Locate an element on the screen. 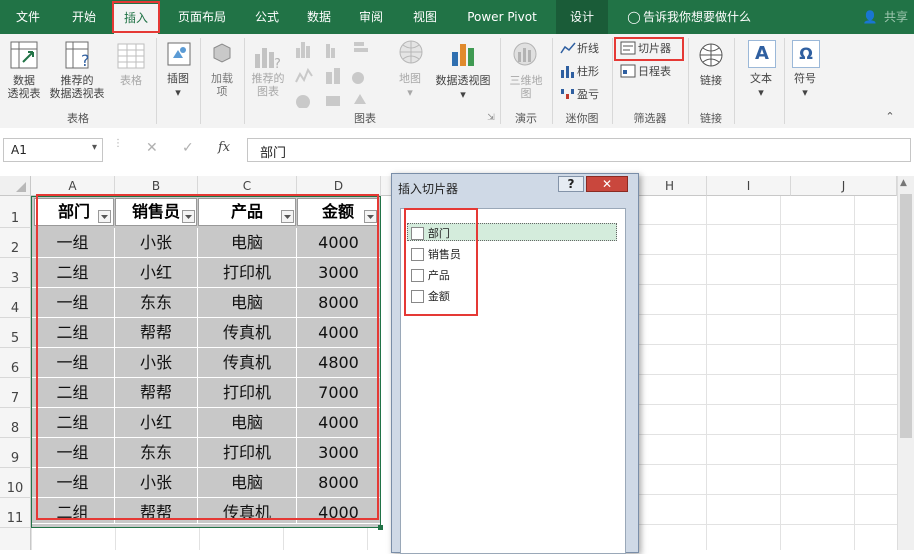 The image size is (914, 554). row-header: 3 is located at coordinates (15, 273).